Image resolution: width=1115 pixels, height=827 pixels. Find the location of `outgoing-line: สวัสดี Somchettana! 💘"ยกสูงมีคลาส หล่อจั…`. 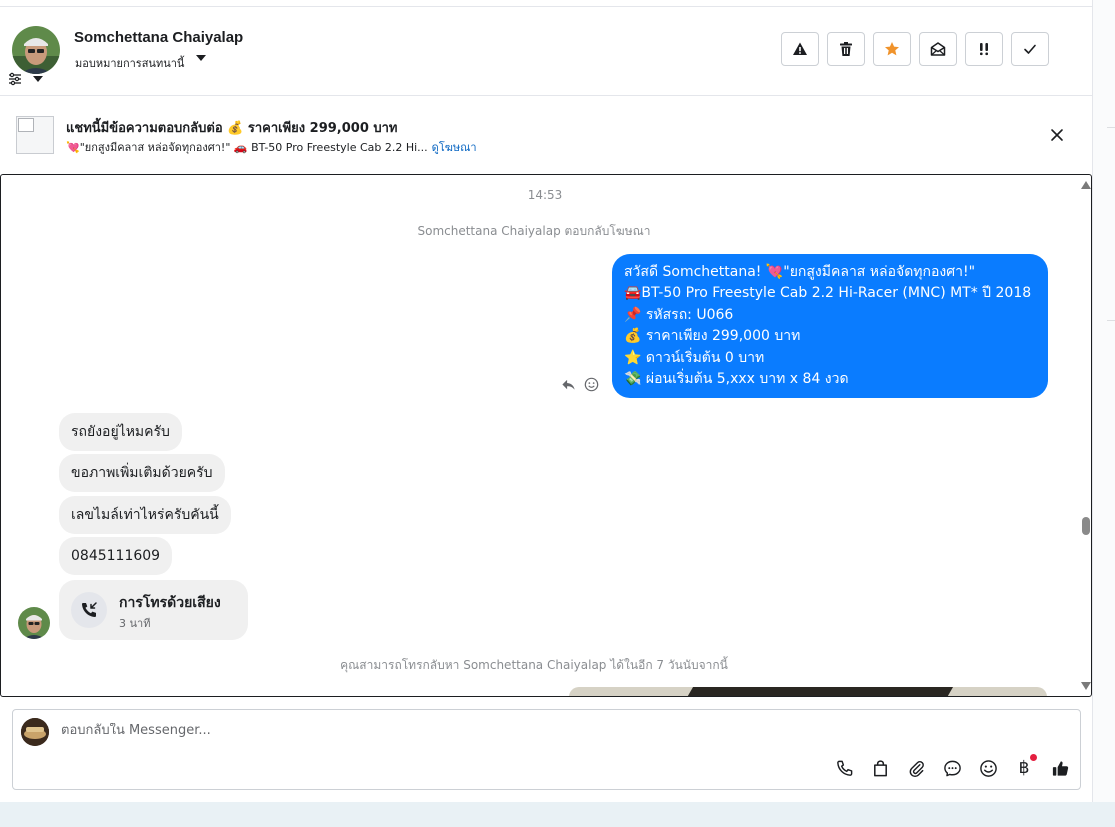

outgoing-line: สวัสดี Somchettana! 💘"ยกสูงมีคลาส หล่อจั… is located at coordinates (800, 272).